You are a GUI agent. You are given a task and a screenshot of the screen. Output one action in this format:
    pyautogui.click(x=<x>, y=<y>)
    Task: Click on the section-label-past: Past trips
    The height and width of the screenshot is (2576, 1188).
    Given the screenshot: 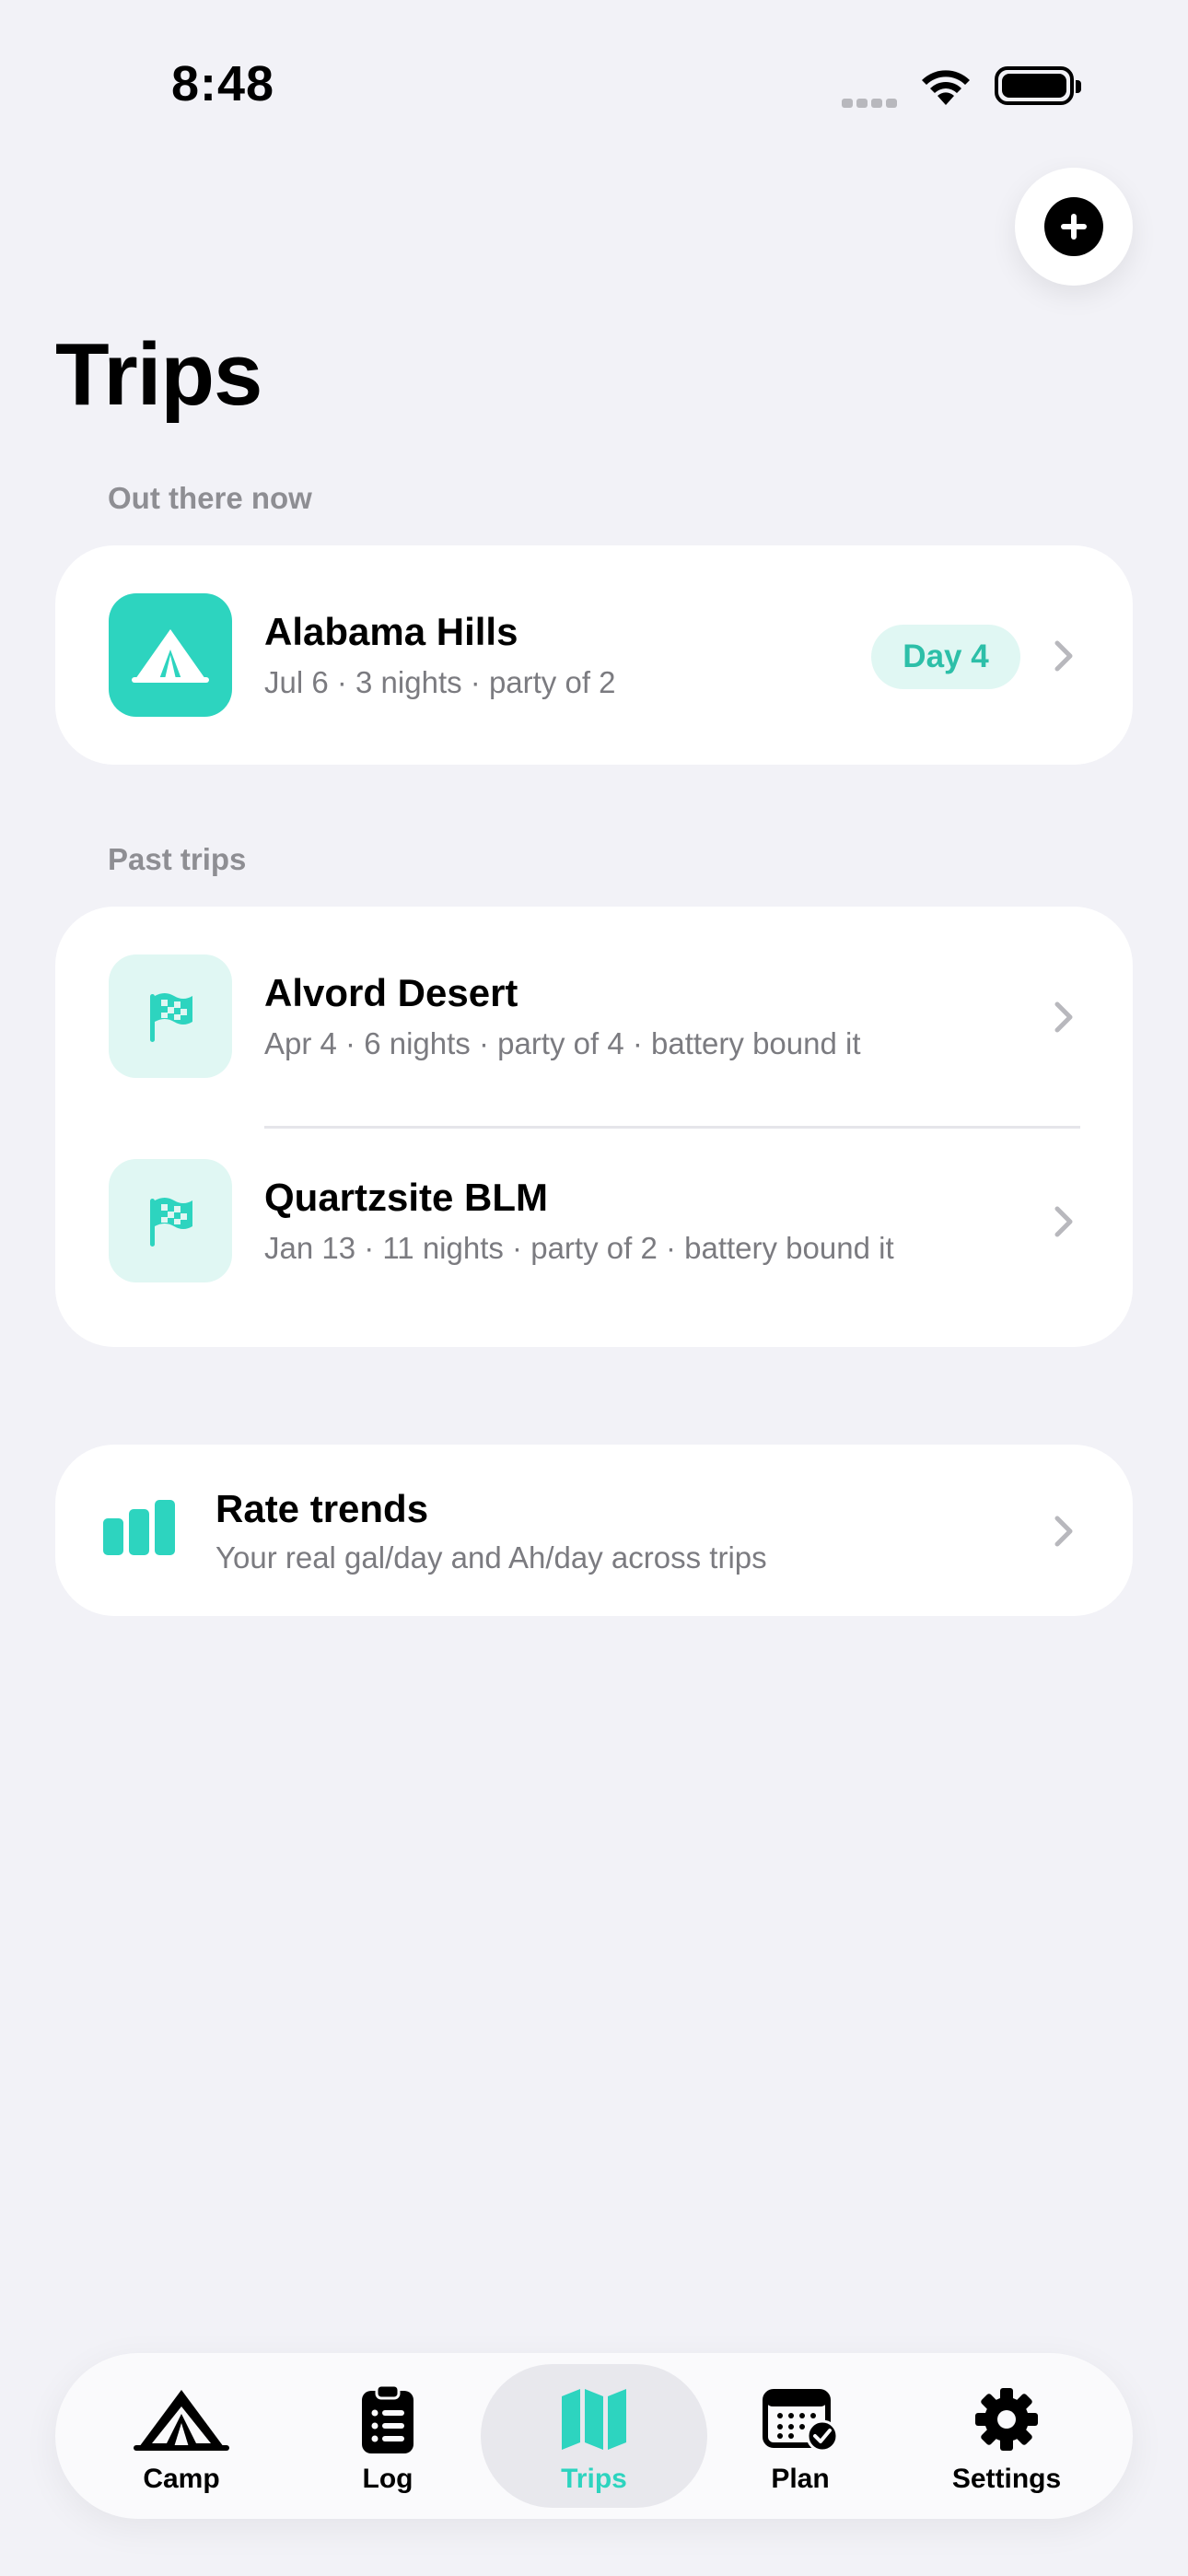 What is the action you would take?
    pyautogui.click(x=177, y=859)
    